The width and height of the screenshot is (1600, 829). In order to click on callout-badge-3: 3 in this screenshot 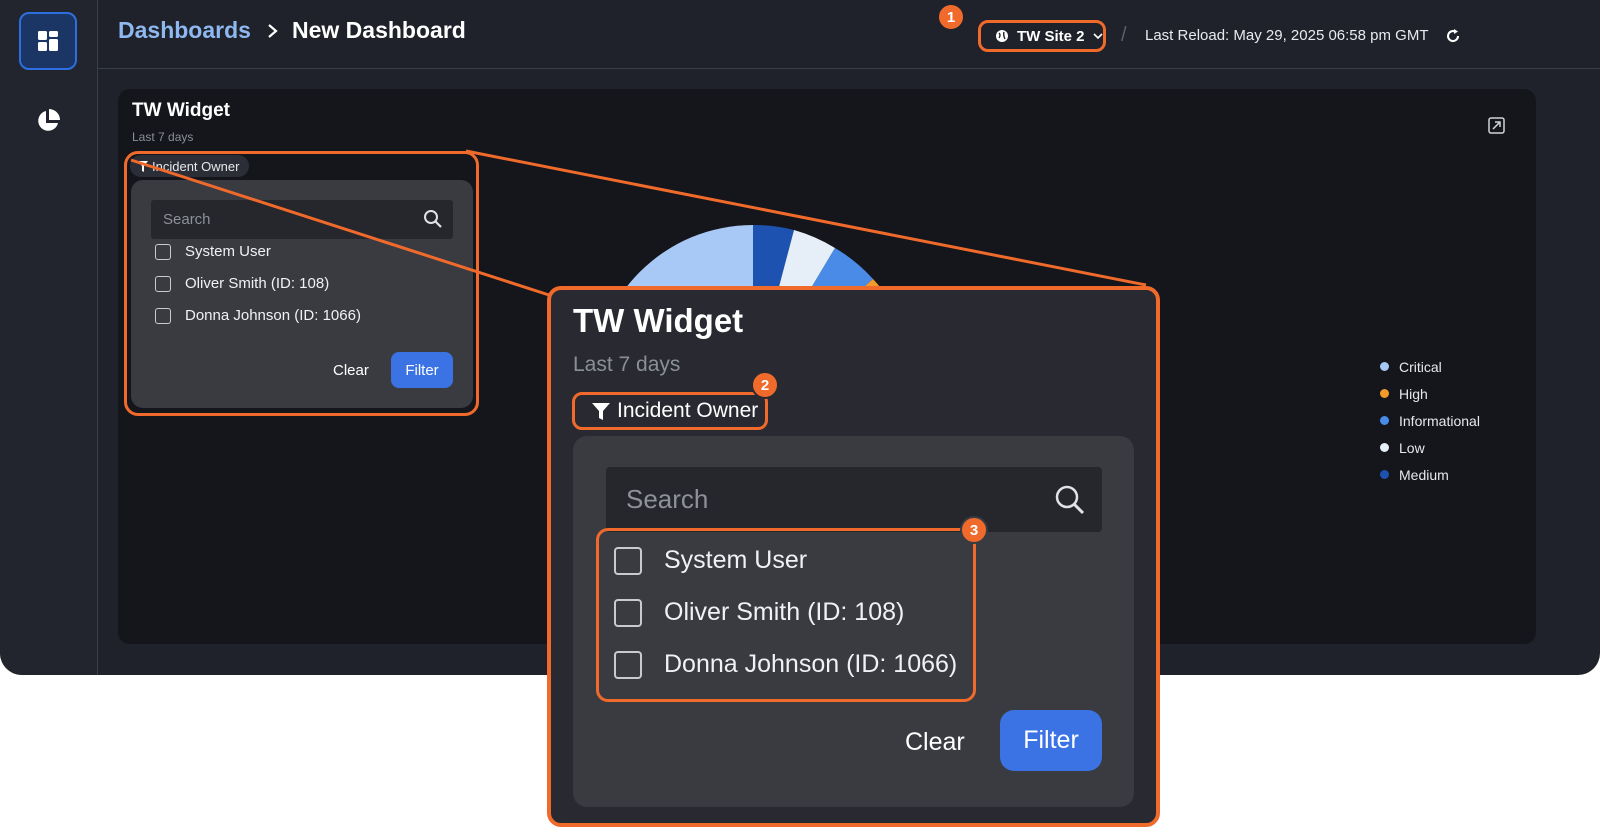, I will do `click(974, 530)`.